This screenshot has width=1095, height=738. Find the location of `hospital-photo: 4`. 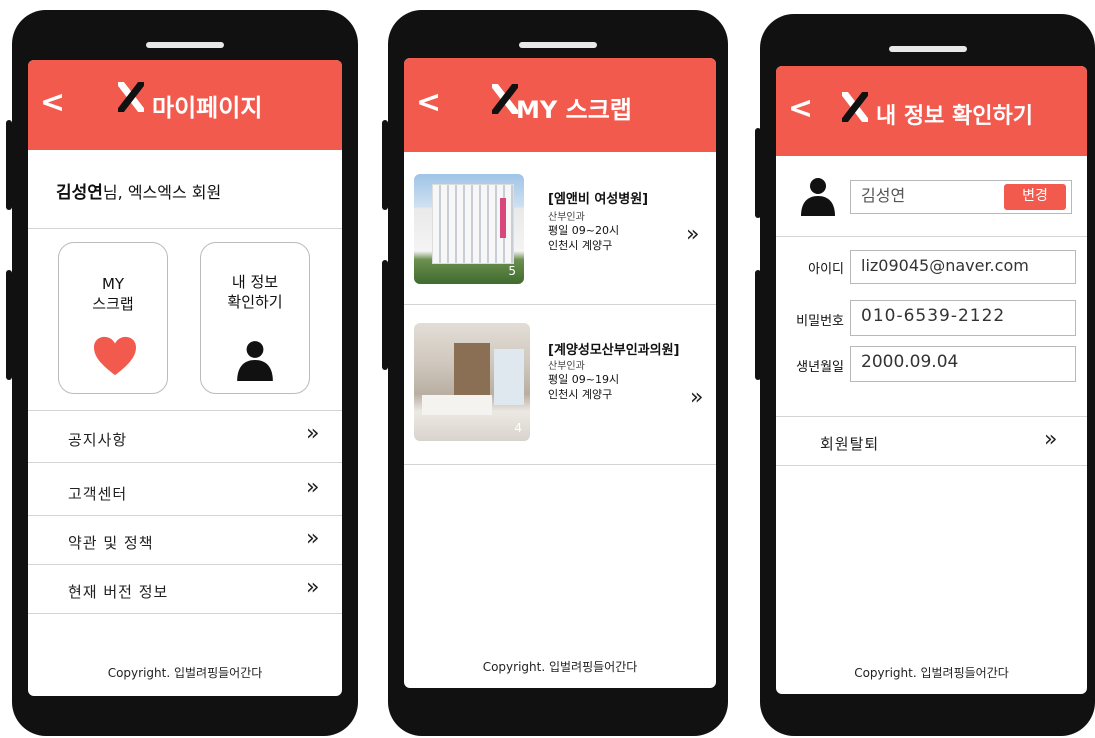

hospital-photo: 4 is located at coordinates (472, 382).